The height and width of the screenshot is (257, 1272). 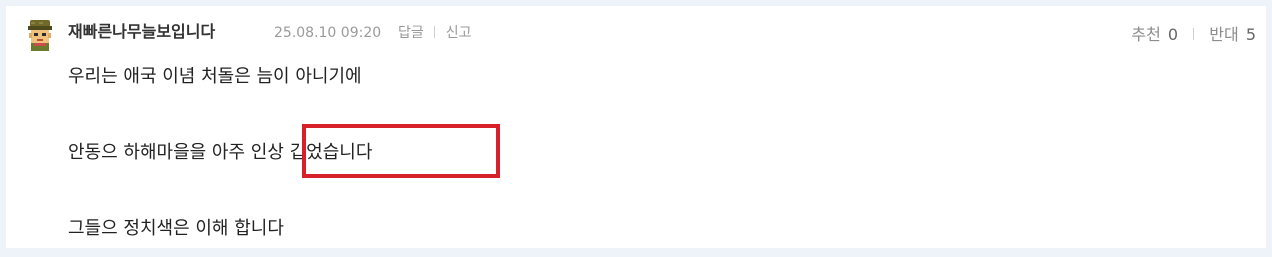 What do you see at coordinates (1173, 34) in the screenshot?
I see `upvote-count: 0` at bounding box center [1173, 34].